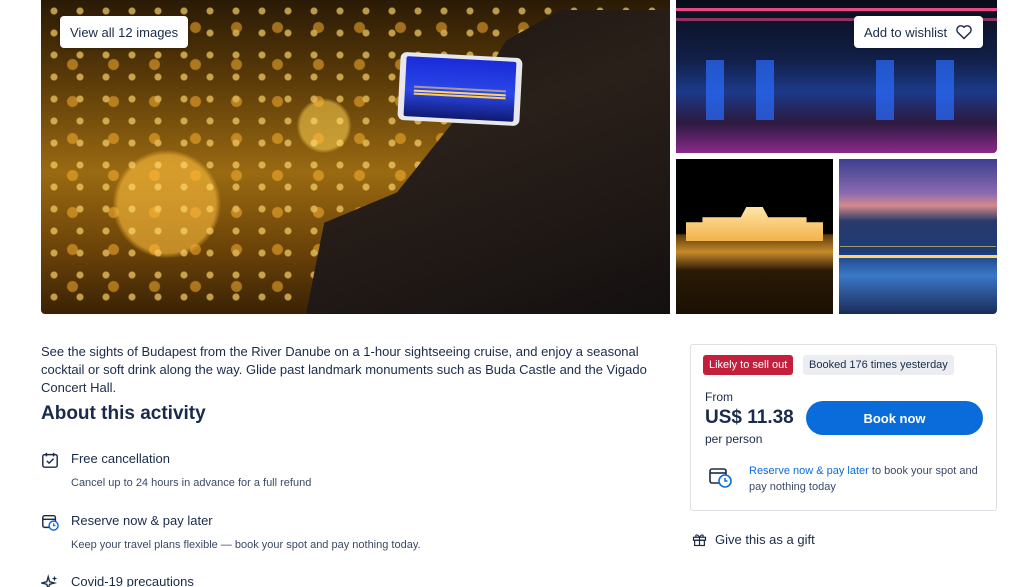 The image size is (1024, 587). What do you see at coordinates (49, 580) in the screenshot?
I see `sparkle-icon` at bounding box center [49, 580].